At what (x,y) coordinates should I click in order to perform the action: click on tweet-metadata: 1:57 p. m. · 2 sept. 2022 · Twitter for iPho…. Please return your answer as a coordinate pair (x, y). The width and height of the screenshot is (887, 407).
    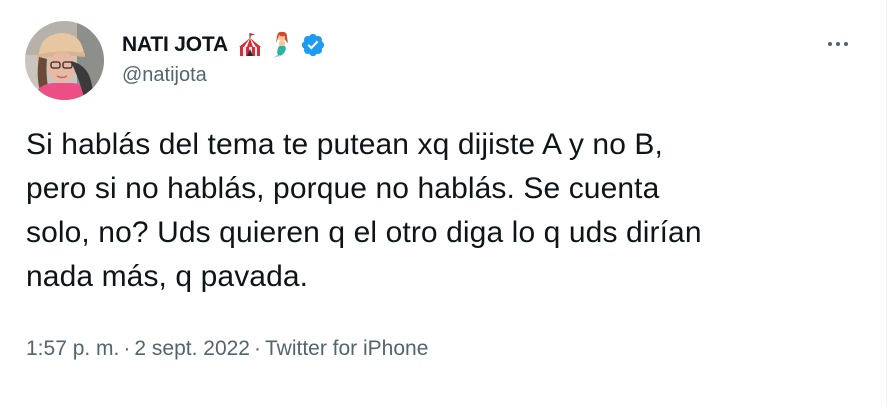
    Looking at the image, I should click on (227, 349).